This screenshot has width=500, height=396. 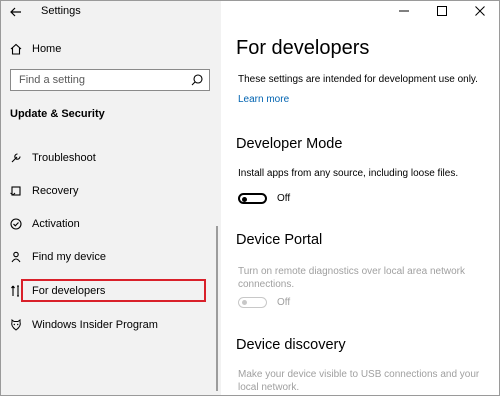 What do you see at coordinates (217, 308) in the screenshot?
I see `sidebar-scrollbar` at bounding box center [217, 308].